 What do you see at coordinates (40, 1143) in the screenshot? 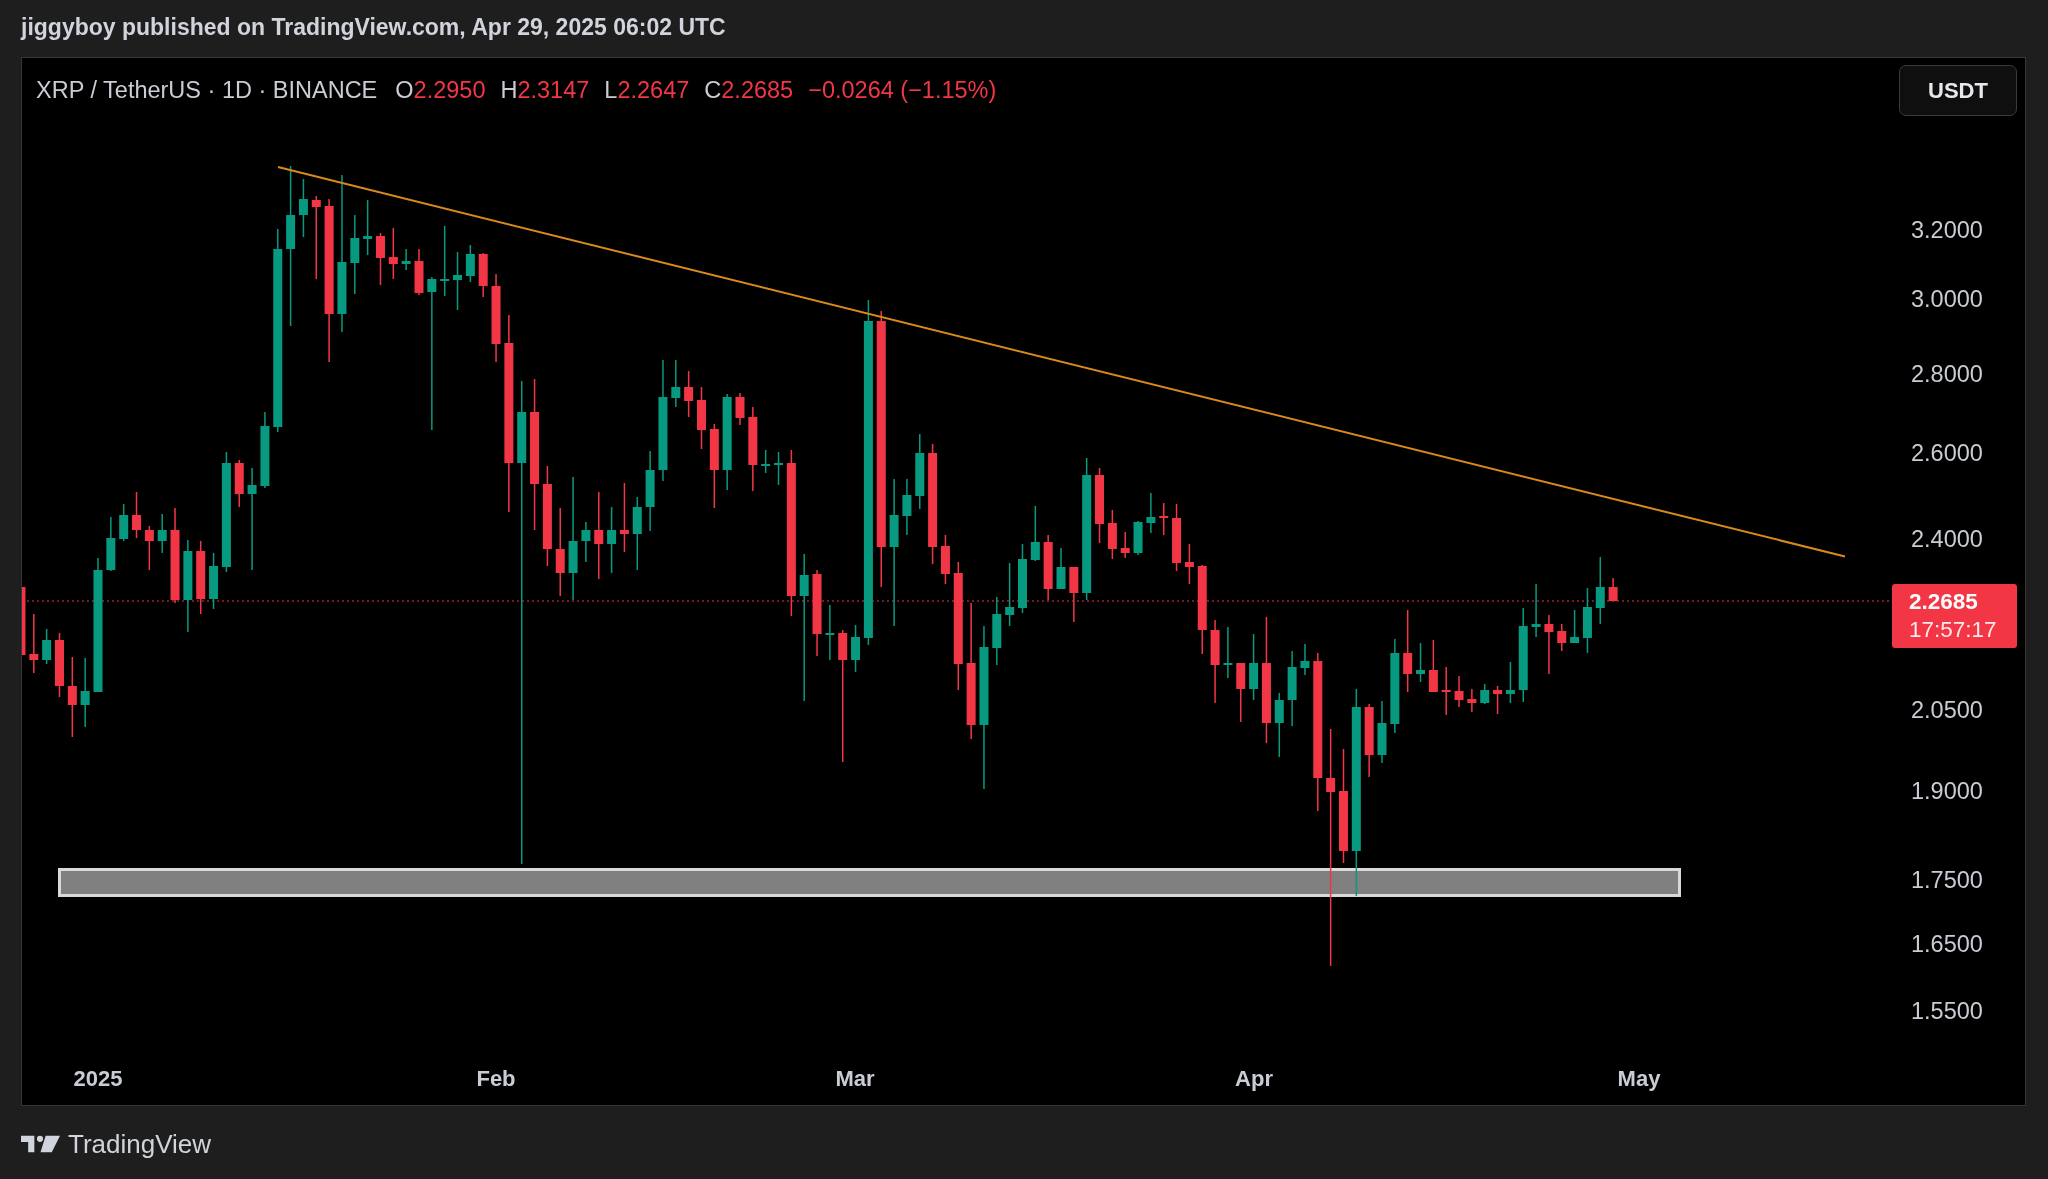
I see `logo-icon` at bounding box center [40, 1143].